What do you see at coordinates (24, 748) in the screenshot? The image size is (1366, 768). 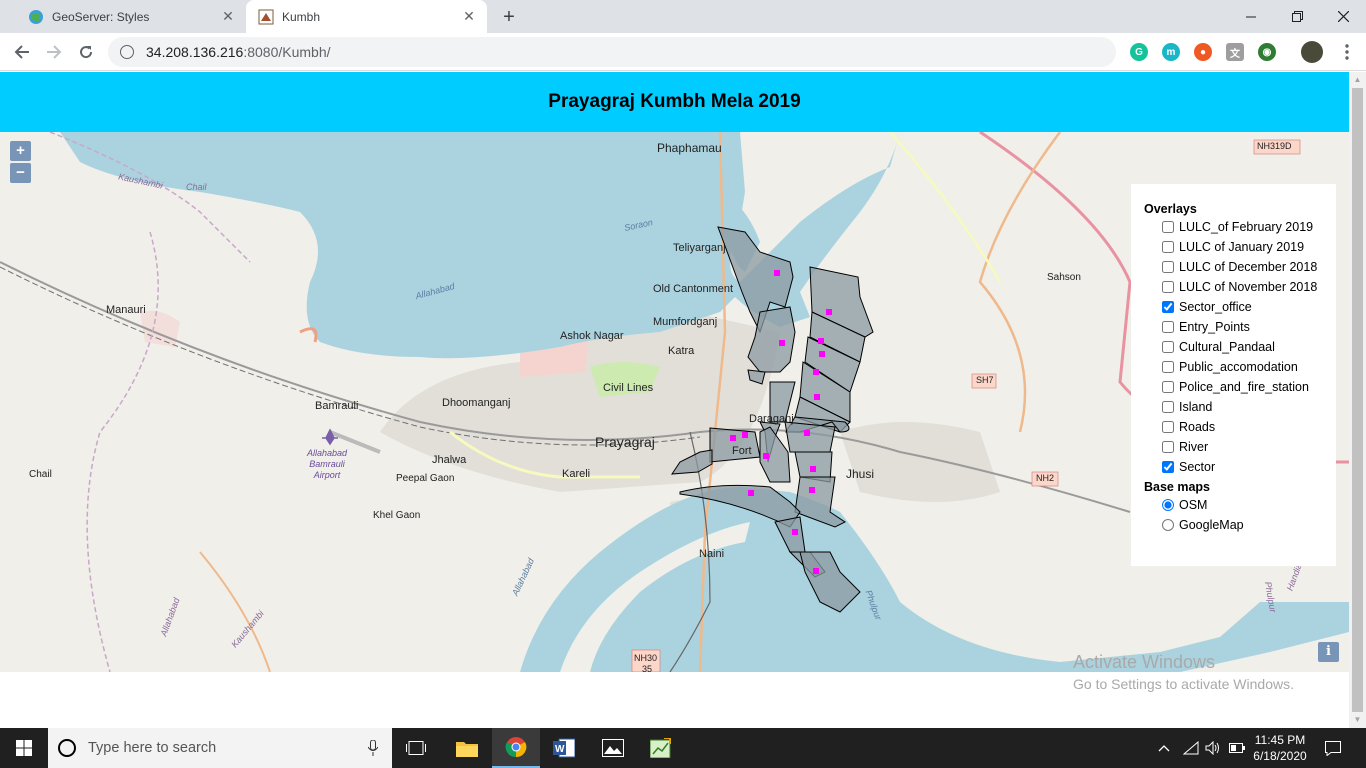 I see `windows-start-icon` at bounding box center [24, 748].